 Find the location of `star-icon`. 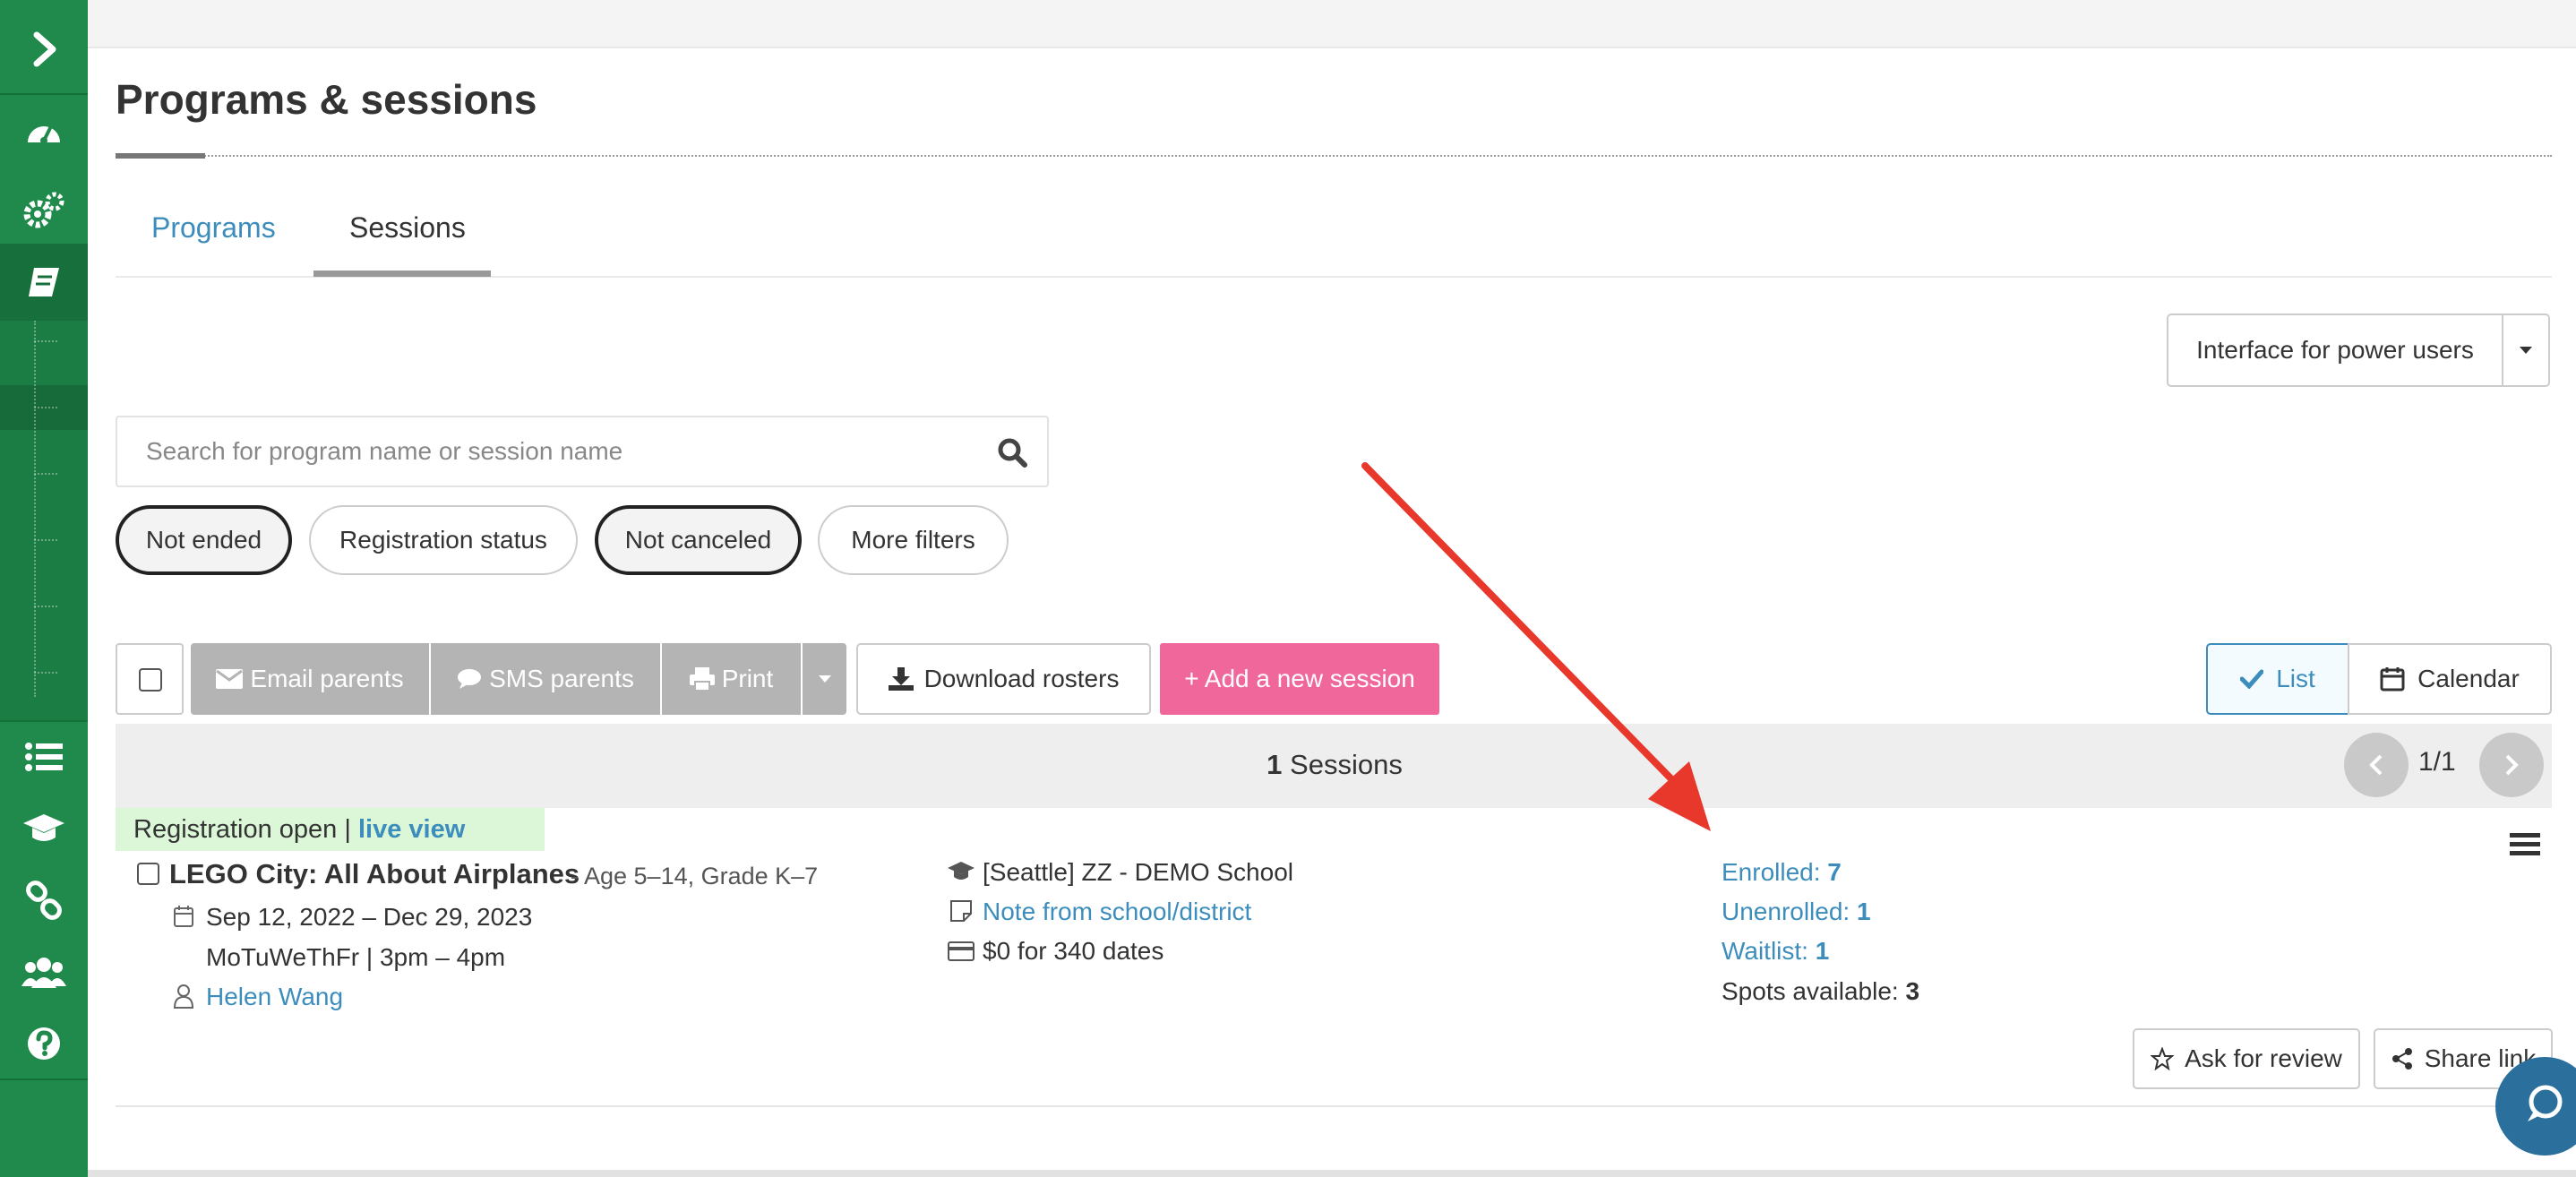

star-icon is located at coordinates (2163, 1058).